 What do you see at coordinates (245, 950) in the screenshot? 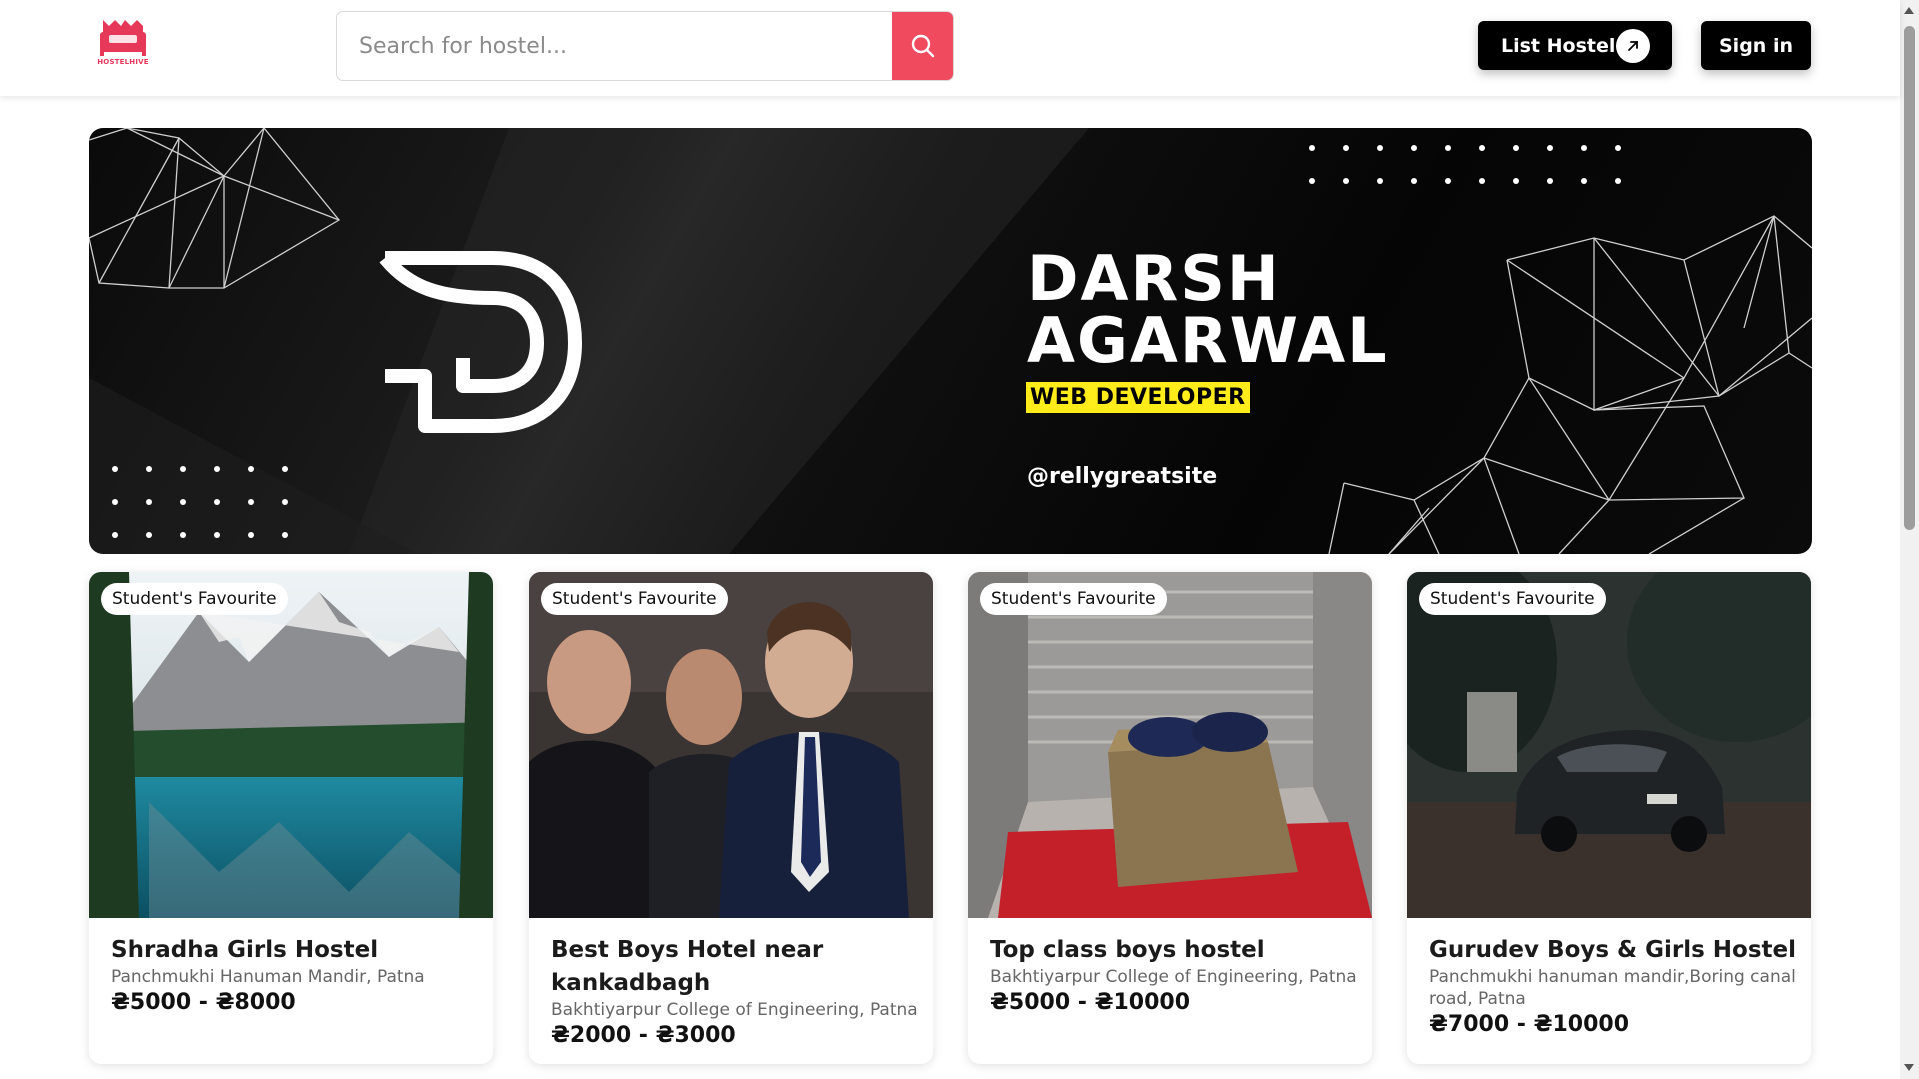
I see `hostel-title: Shradha Girls Hostel` at bounding box center [245, 950].